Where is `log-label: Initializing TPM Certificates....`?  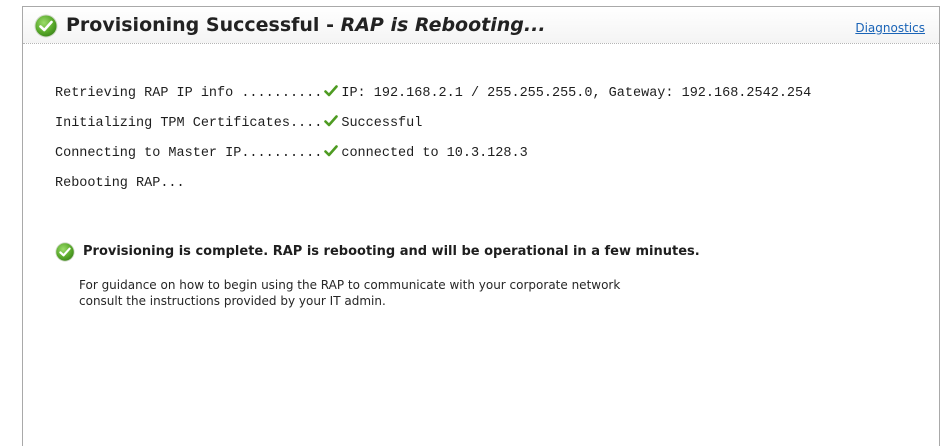
log-label: Initializing TPM Certificates.... is located at coordinates (189, 123).